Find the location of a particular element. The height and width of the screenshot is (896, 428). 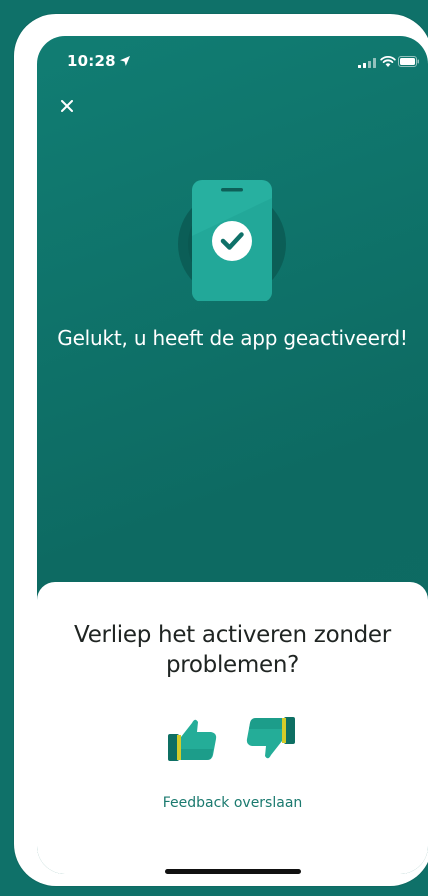

feedback-question: Verliep het activeren zonder problemen? is located at coordinates (232, 650).